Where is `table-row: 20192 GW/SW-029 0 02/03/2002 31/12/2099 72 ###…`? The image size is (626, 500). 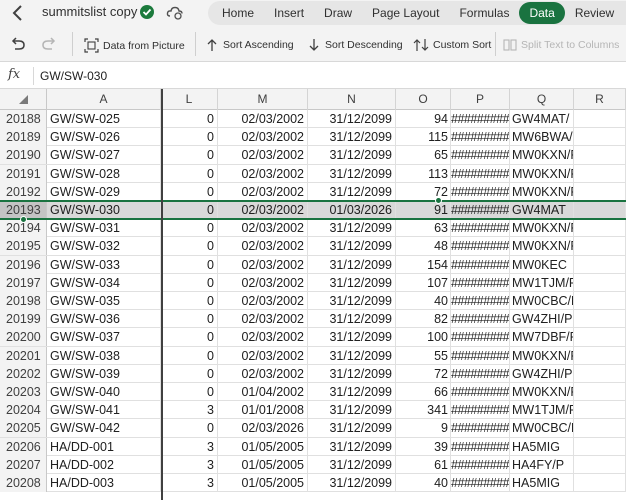 table-row: 20192 GW/SW-029 0 02/03/2002 31/12/2099 72 ###… is located at coordinates (313, 191).